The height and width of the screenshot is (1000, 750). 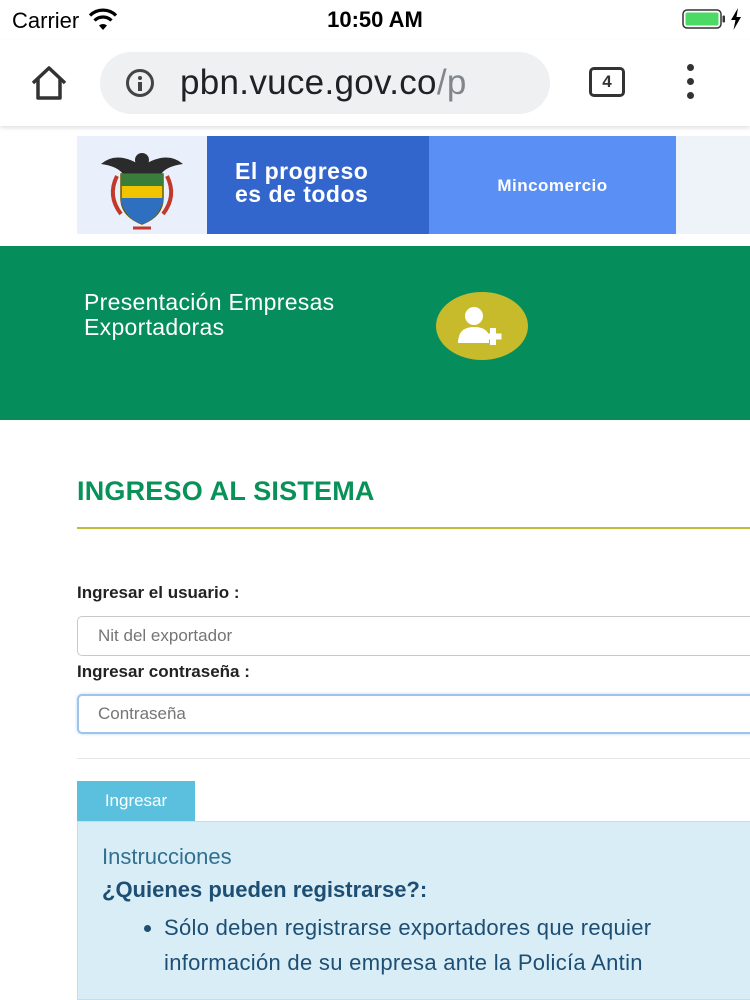 I want to click on ministry-panel: Mincomercio, so click(x=552, y=185).